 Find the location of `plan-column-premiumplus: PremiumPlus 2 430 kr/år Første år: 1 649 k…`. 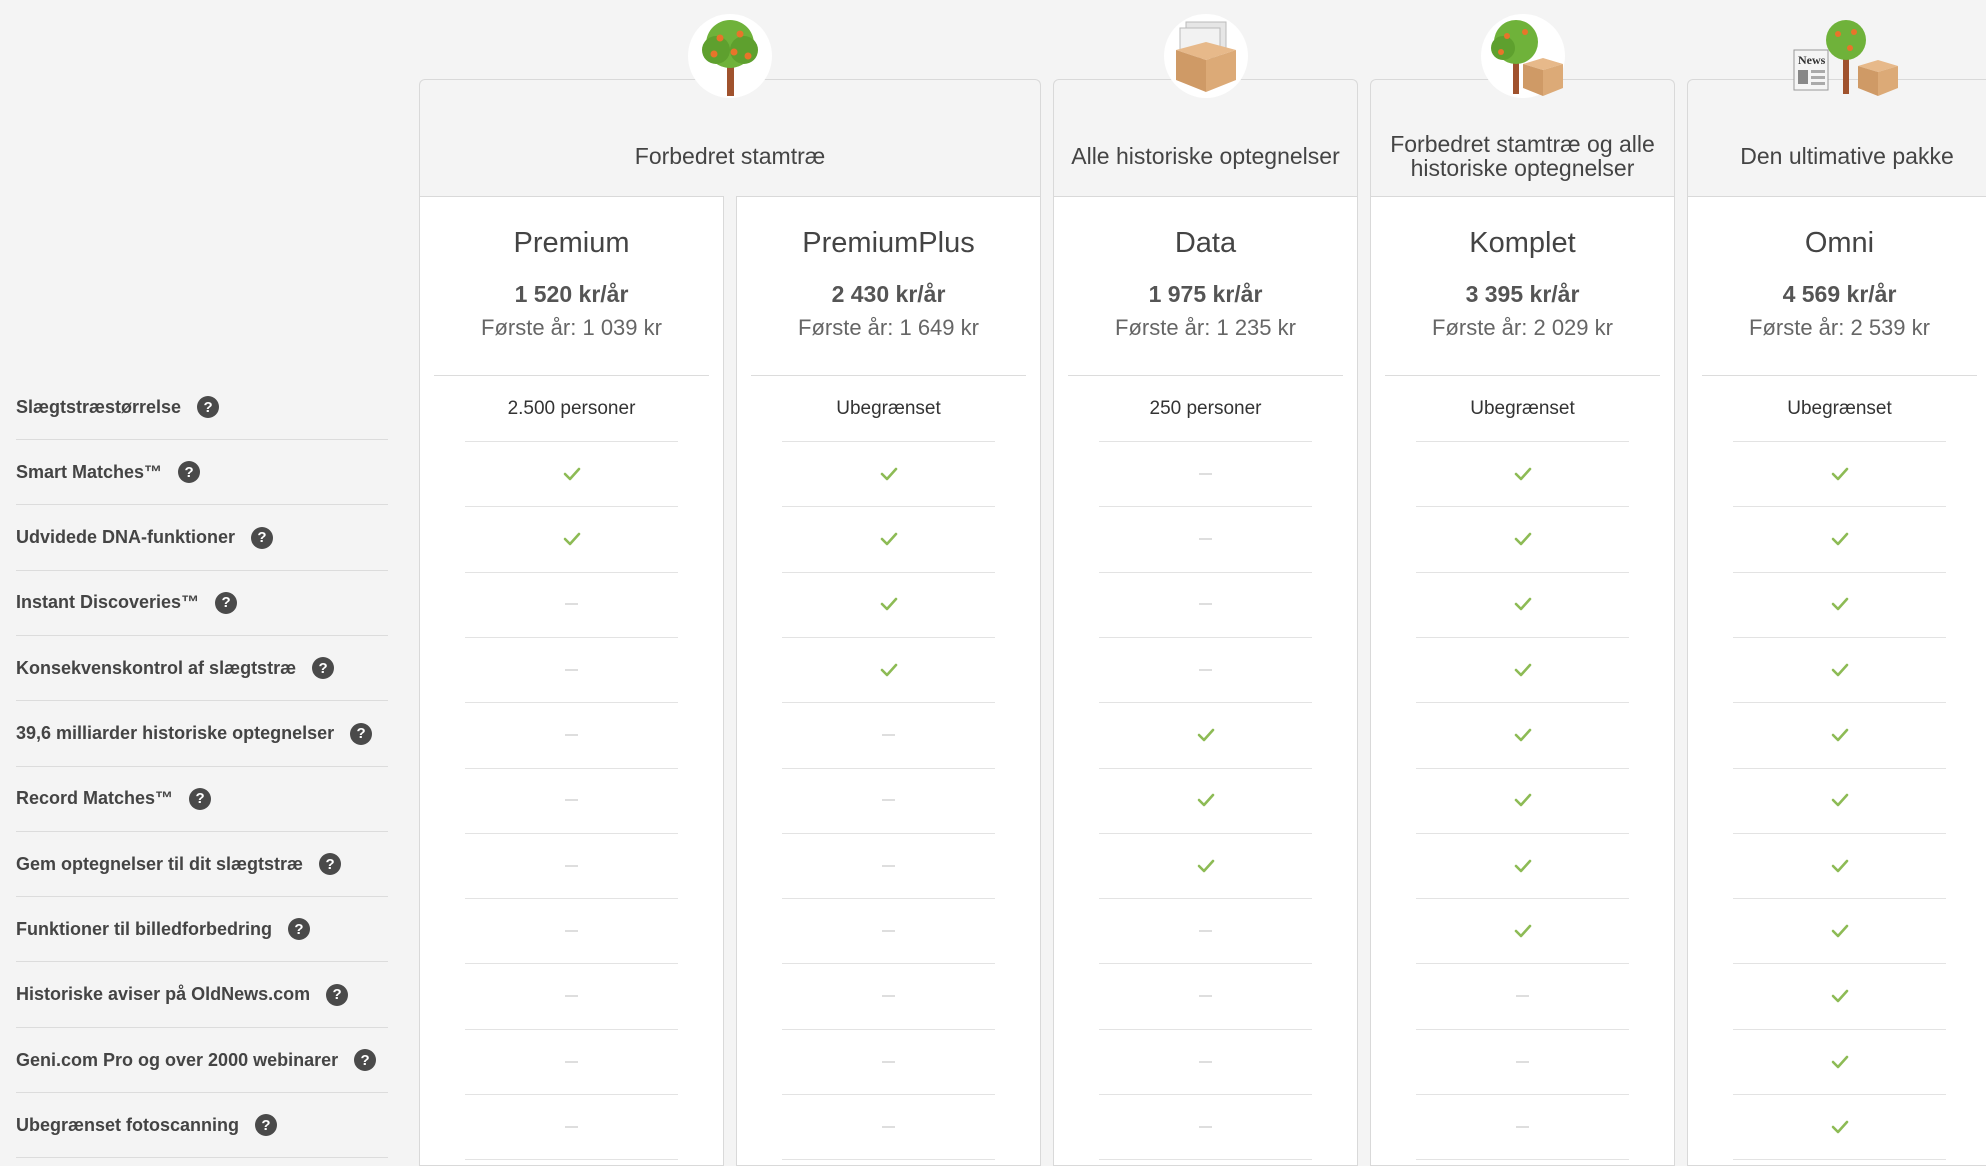

plan-column-premiumplus: PremiumPlus 2 430 kr/år Første år: 1 649 k… is located at coordinates (888, 681).